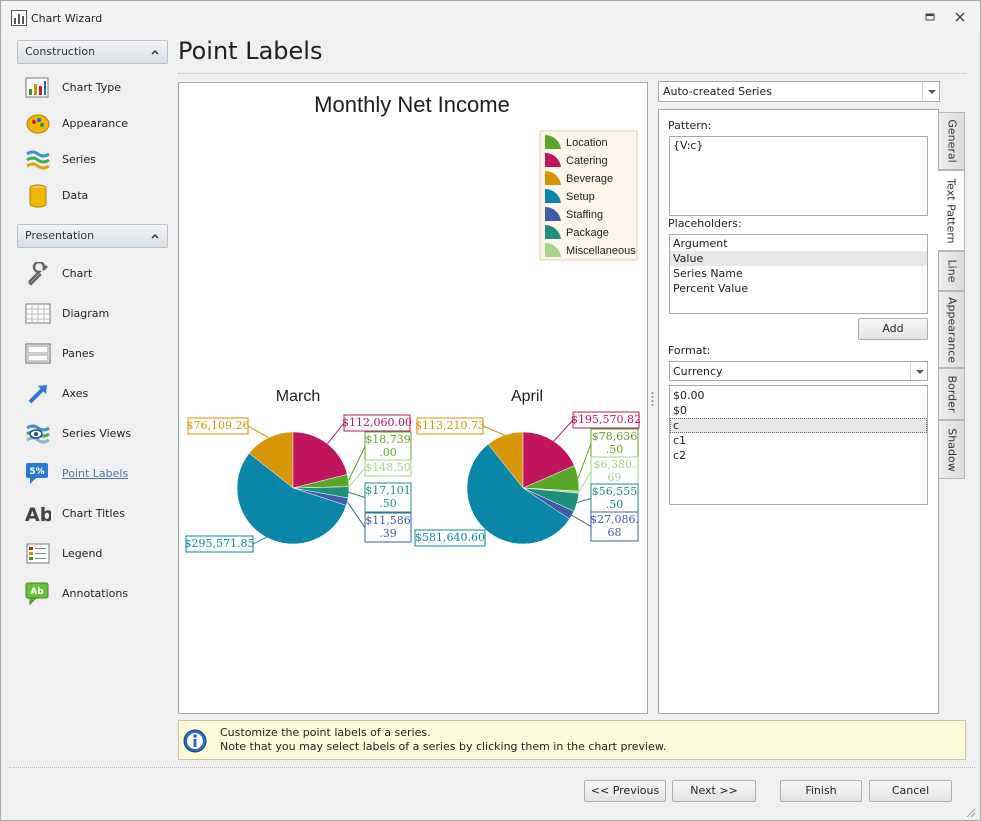  Describe the element at coordinates (798, 425) in the screenshot. I see `format-item-selected: c` at that location.